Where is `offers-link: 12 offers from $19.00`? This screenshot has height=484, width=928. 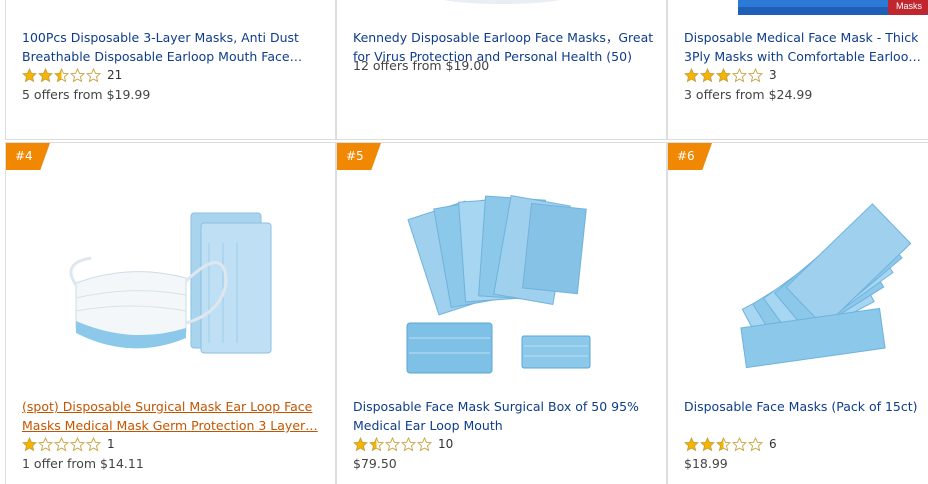 offers-link: 12 offers from $19.00 is located at coordinates (421, 65).